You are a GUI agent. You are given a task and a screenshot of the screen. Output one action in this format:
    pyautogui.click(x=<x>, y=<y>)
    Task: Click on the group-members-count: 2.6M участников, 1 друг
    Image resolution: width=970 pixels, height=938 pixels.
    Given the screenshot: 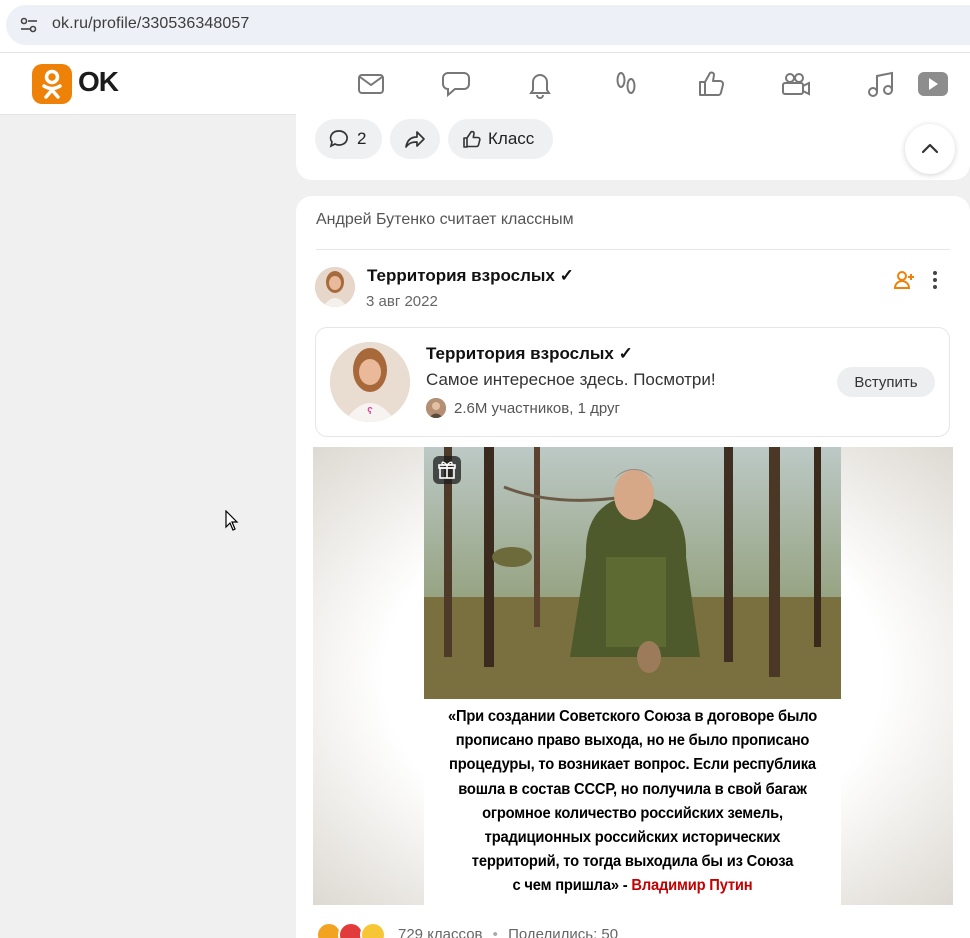 What is the action you would take?
    pyautogui.click(x=537, y=408)
    